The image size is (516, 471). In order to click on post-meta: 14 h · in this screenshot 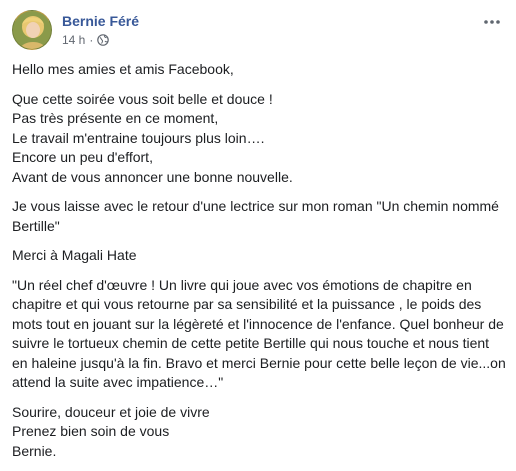, I will do `click(86, 40)`.